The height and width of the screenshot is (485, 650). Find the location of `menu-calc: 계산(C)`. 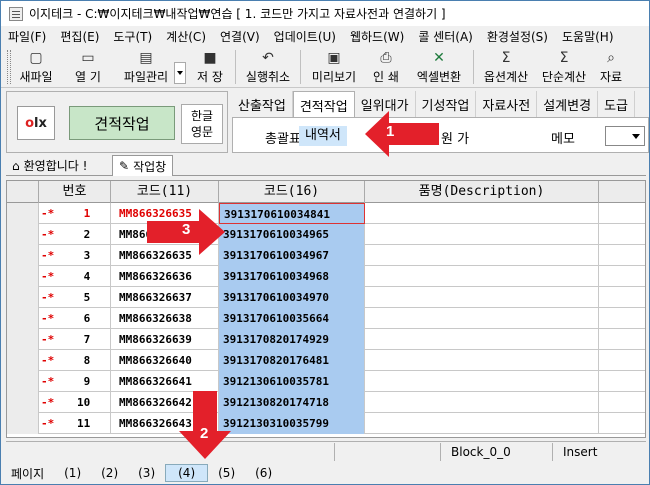

menu-calc: 계산(C) is located at coordinates (186, 36).